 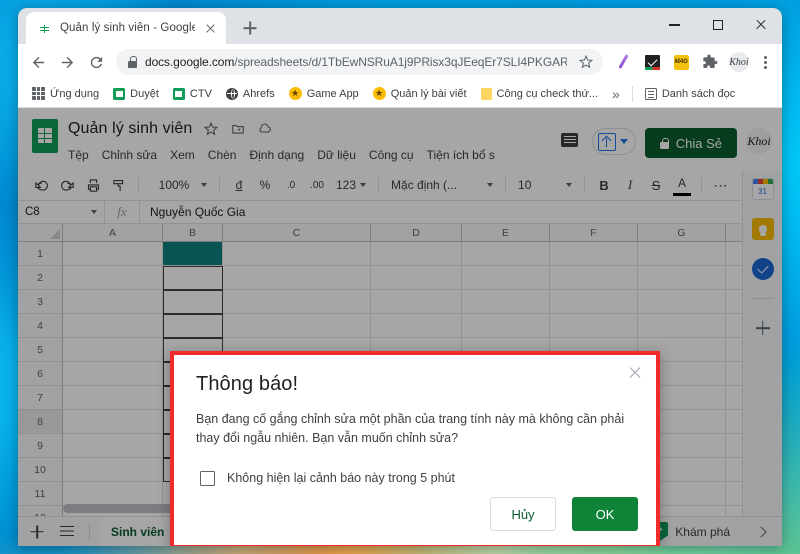 What do you see at coordinates (762, 229) in the screenshot?
I see `google-keep-icon` at bounding box center [762, 229].